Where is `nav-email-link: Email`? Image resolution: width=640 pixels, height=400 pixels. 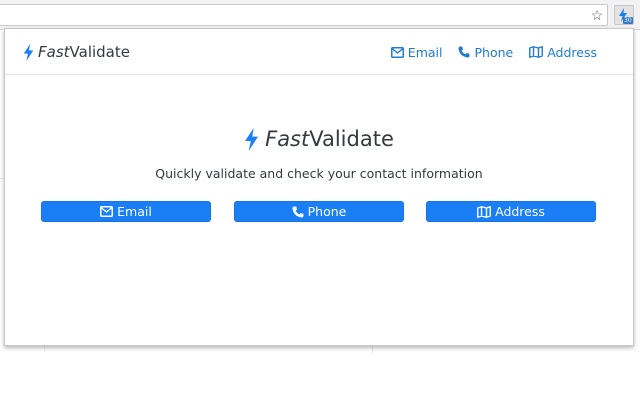
nav-email-link: Email is located at coordinates (416, 52).